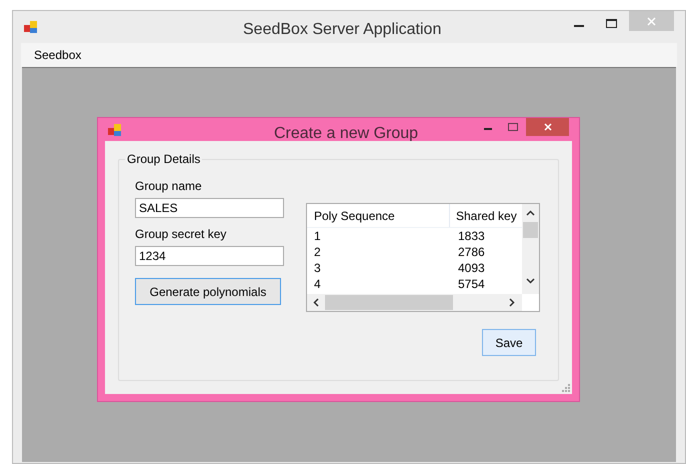 This screenshot has width=686, height=464. Describe the element at coordinates (317, 236) in the screenshot. I see `table-cell-text: 1` at that location.